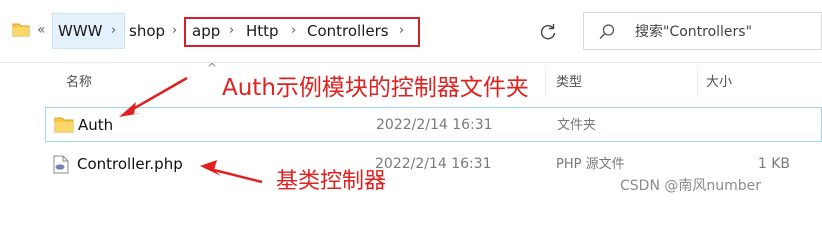 The height and width of the screenshot is (240, 822). Describe the element at coordinates (79, 80) in the screenshot. I see `column-header-name: 名称` at that location.